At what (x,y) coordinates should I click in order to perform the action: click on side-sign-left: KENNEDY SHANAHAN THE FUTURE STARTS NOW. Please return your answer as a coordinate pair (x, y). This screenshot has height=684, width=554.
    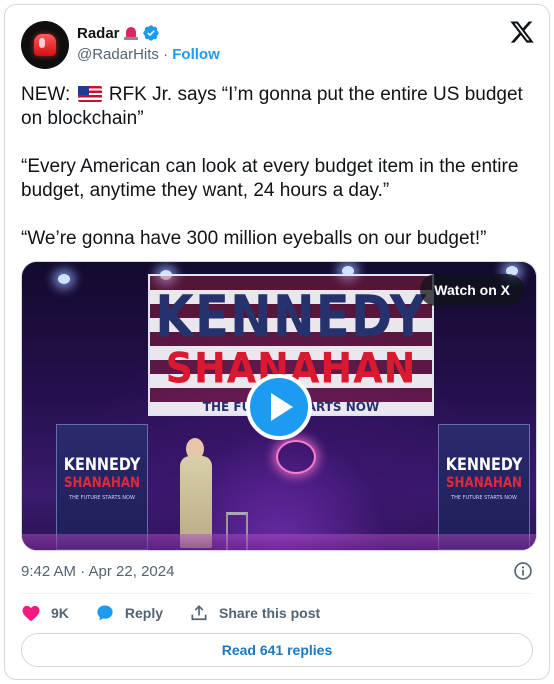
    Looking at the image, I should click on (102, 487).